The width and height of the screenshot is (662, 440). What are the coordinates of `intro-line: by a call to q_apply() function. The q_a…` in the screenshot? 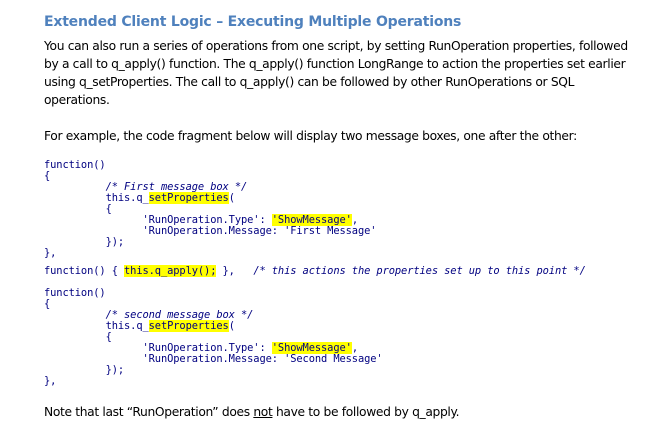 It's located at (335, 64).